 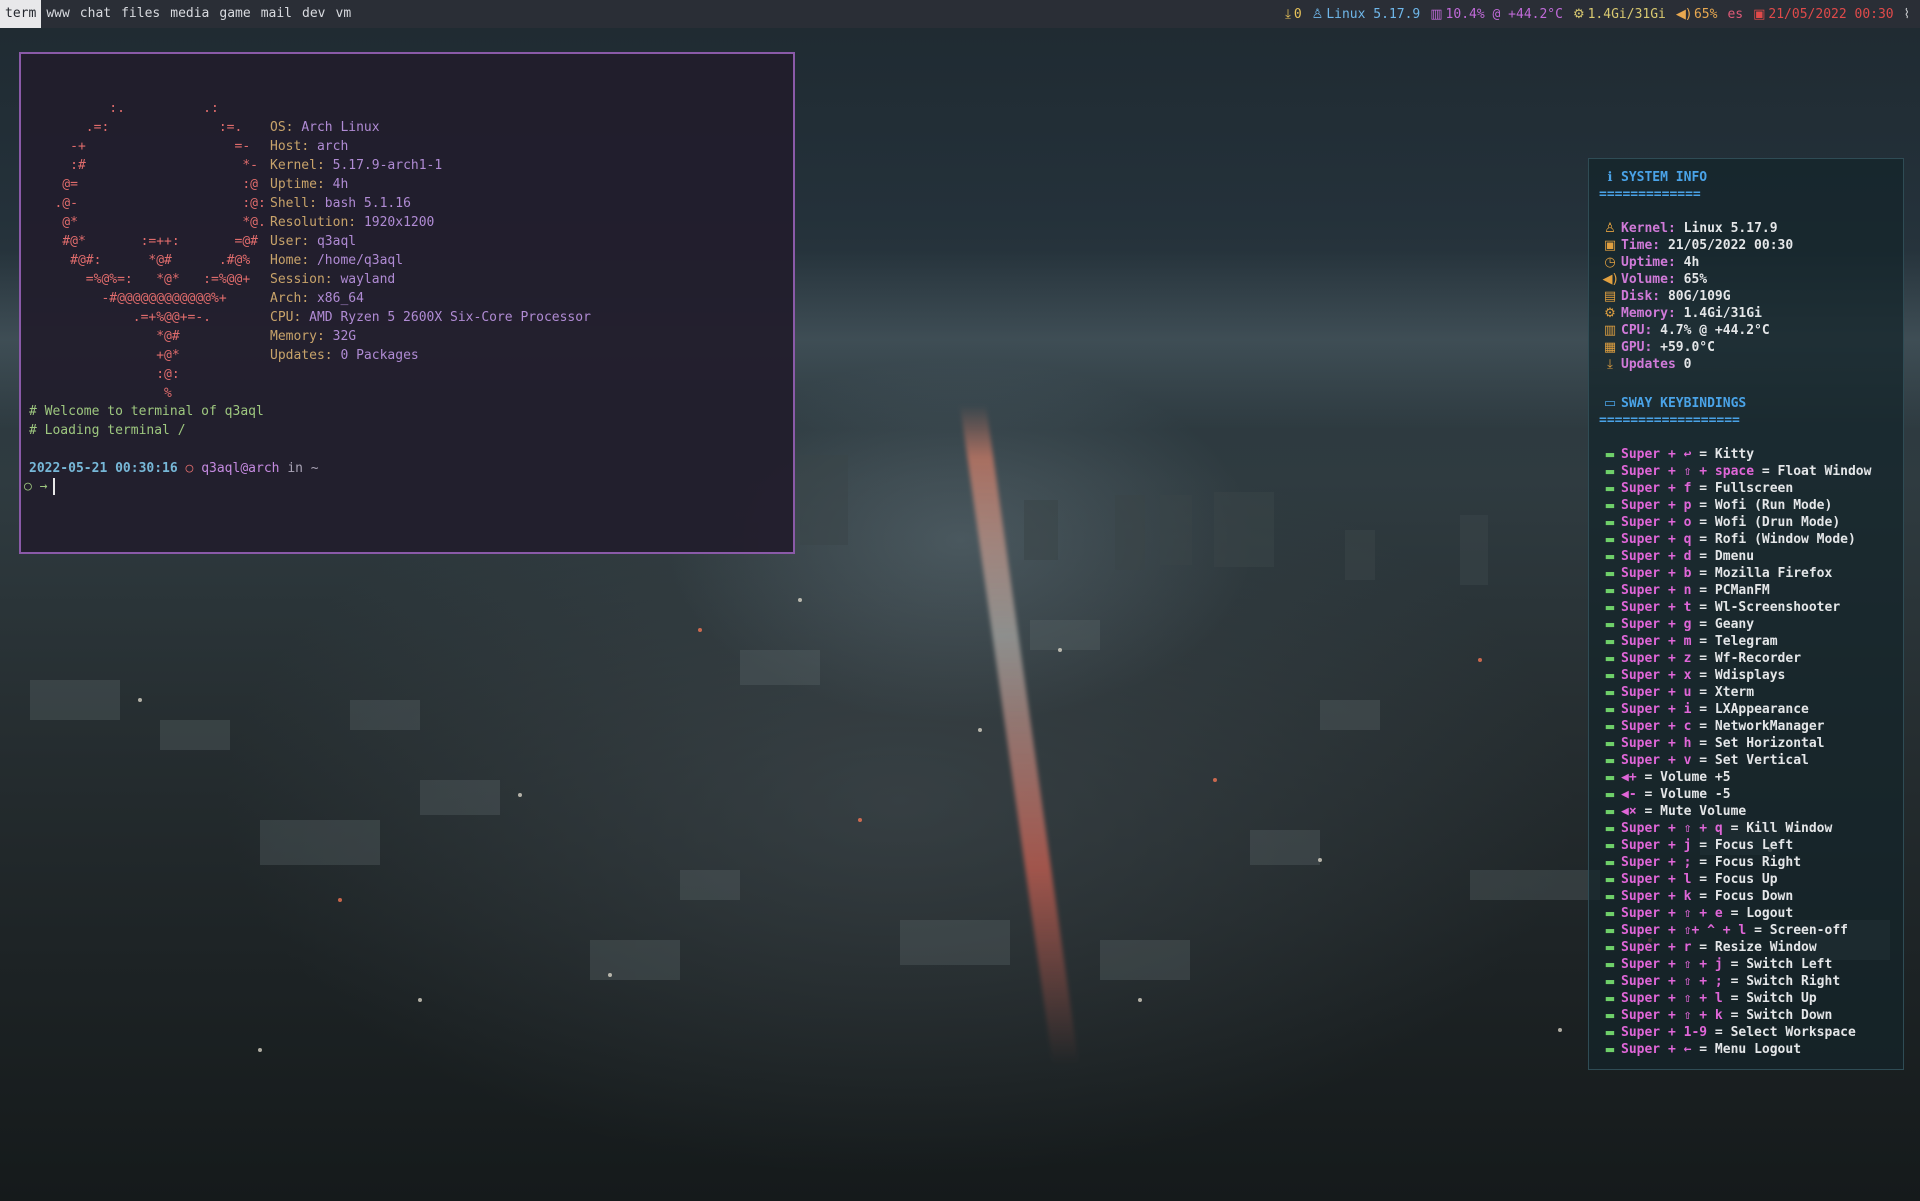 What do you see at coordinates (1696, 330) in the screenshot?
I see `system-info-row: ▥ CPU: 4.7% @ +44.2°C` at bounding box center [1696, 330].